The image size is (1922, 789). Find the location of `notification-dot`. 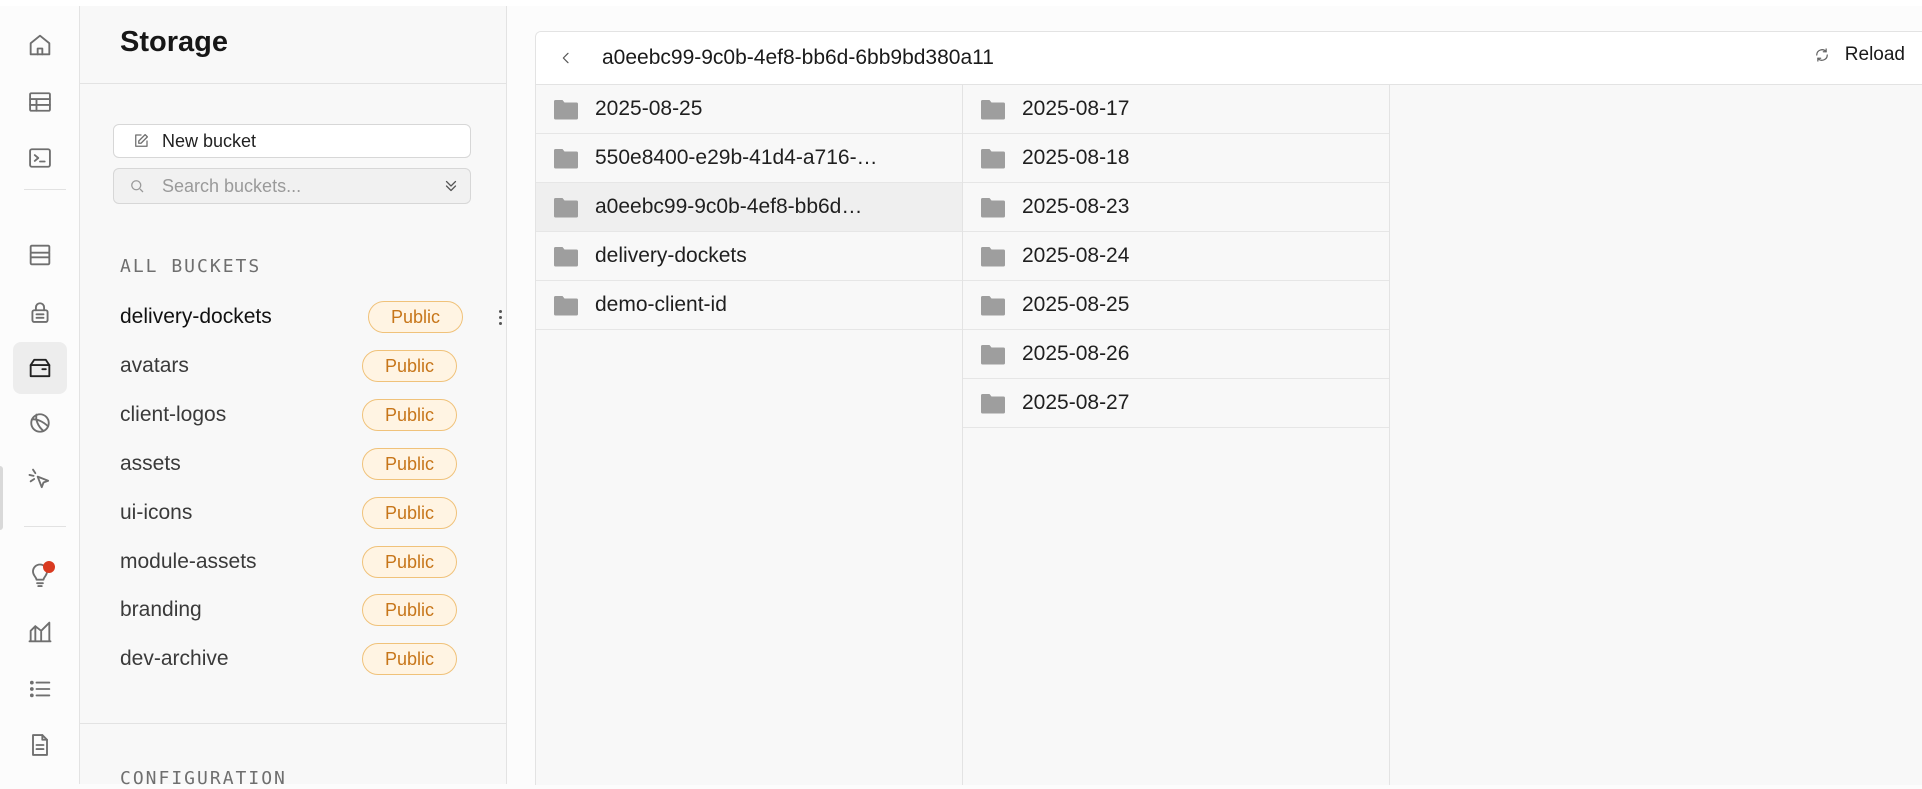

notification-dot is located at coordinates (49, 567).